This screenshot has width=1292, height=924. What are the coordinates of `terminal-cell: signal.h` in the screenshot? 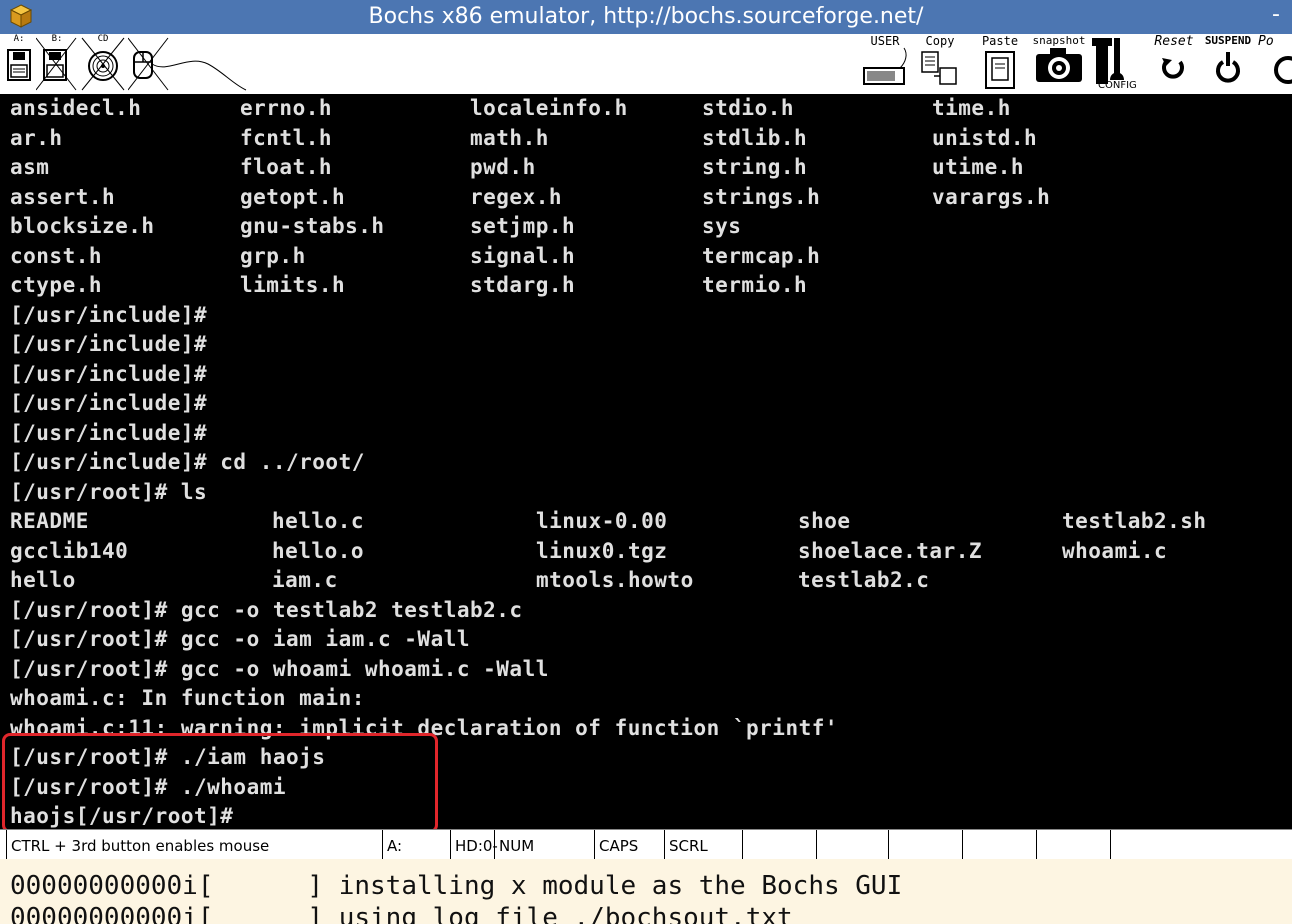 It's located at (523, 255).